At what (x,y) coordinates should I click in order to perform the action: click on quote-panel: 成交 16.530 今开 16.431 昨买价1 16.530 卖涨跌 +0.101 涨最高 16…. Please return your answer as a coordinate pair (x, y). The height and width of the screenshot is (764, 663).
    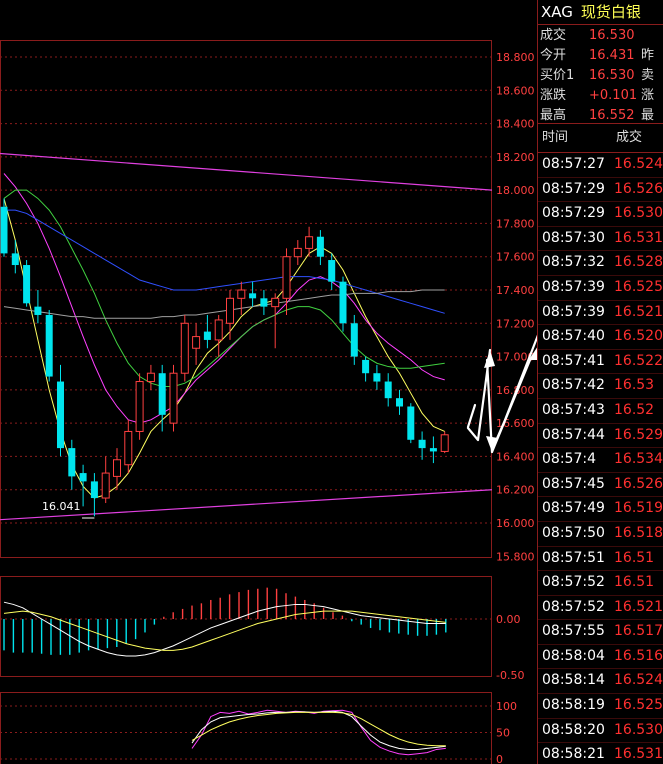
    Looking at the image, I should click on (600, 74).